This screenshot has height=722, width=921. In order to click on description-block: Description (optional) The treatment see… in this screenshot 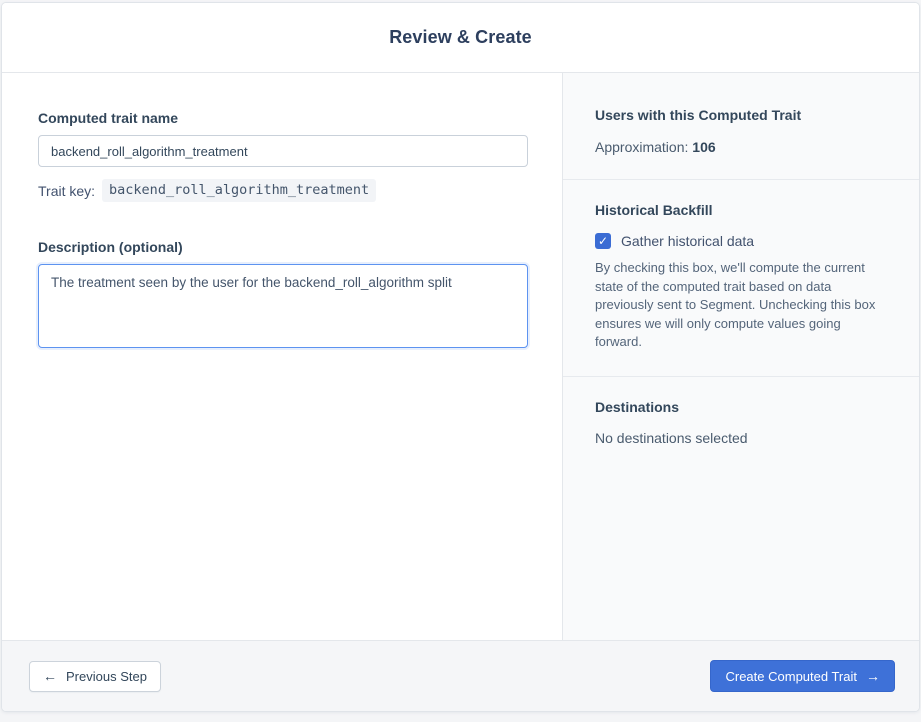, I will do `click(283, 296)`.